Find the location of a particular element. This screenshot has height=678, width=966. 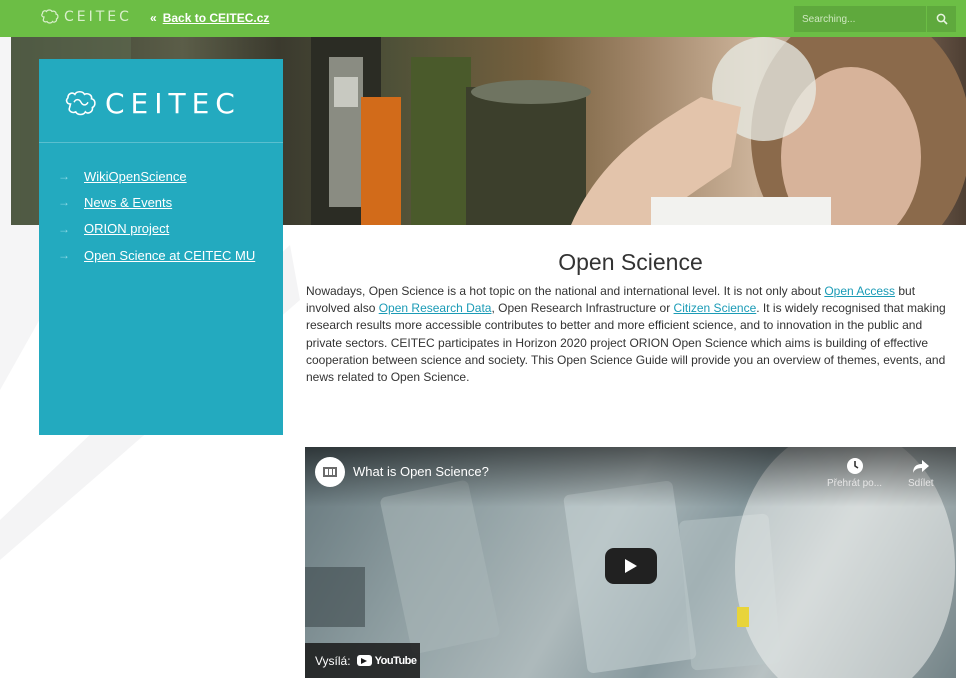

youtube-play-icon is located at coordinates (364, 660).